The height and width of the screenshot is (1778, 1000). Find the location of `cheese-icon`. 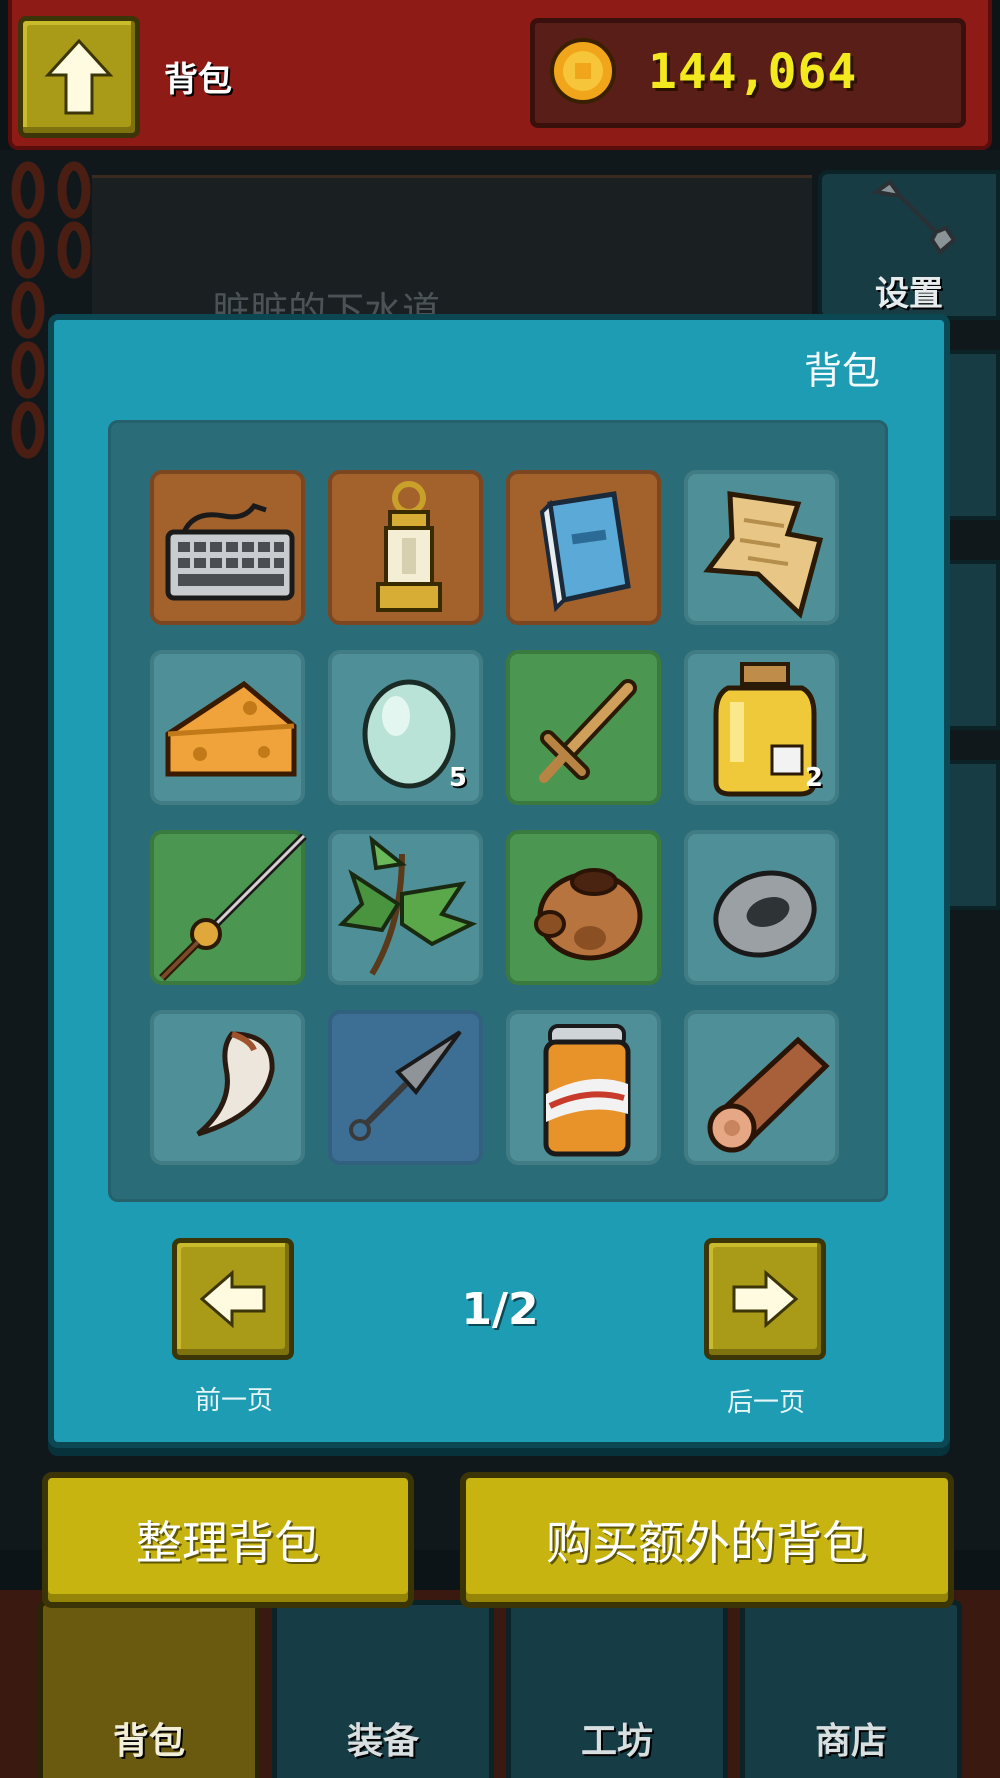

cheese-icon is located at coordinates (231, 728).